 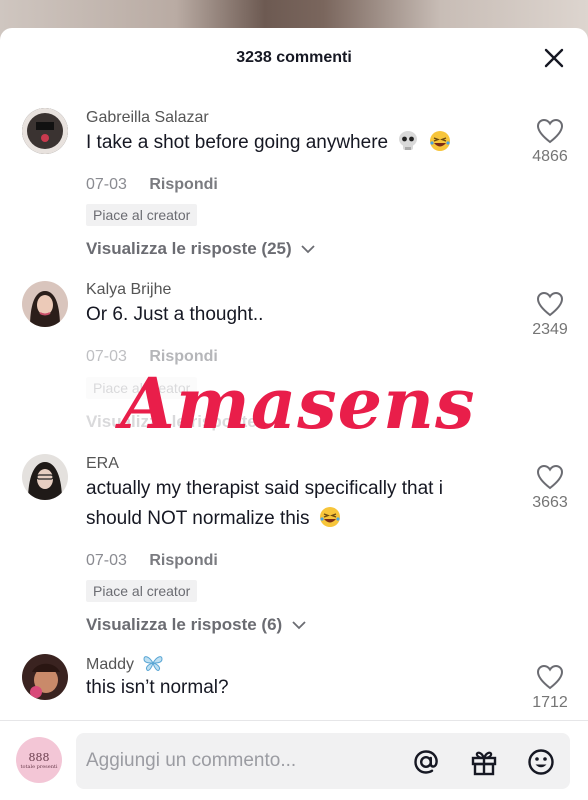 I want to click on comment-text: Or 6. Just a thought.., so click(x=175, y=314).